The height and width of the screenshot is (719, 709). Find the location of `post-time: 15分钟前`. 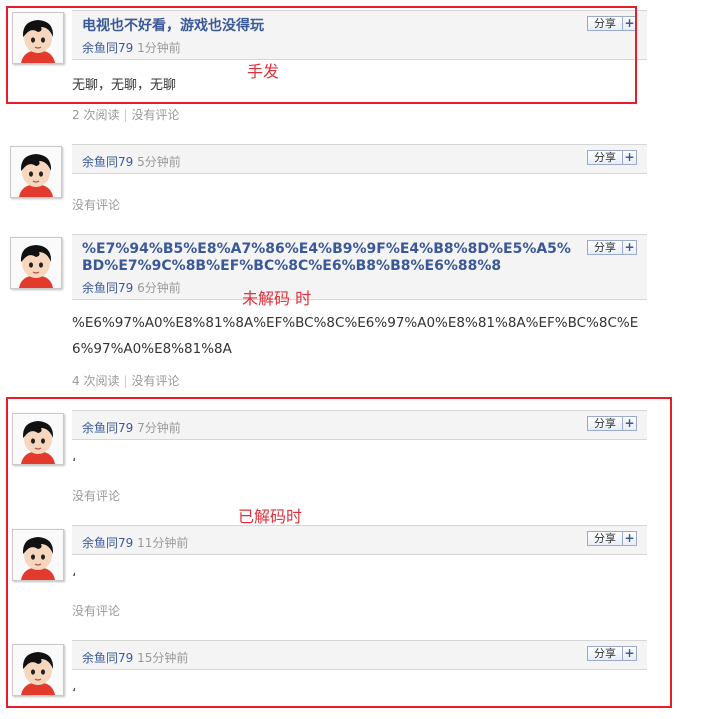

post-time: 15分钟前 is located at coordinates (163, 658).